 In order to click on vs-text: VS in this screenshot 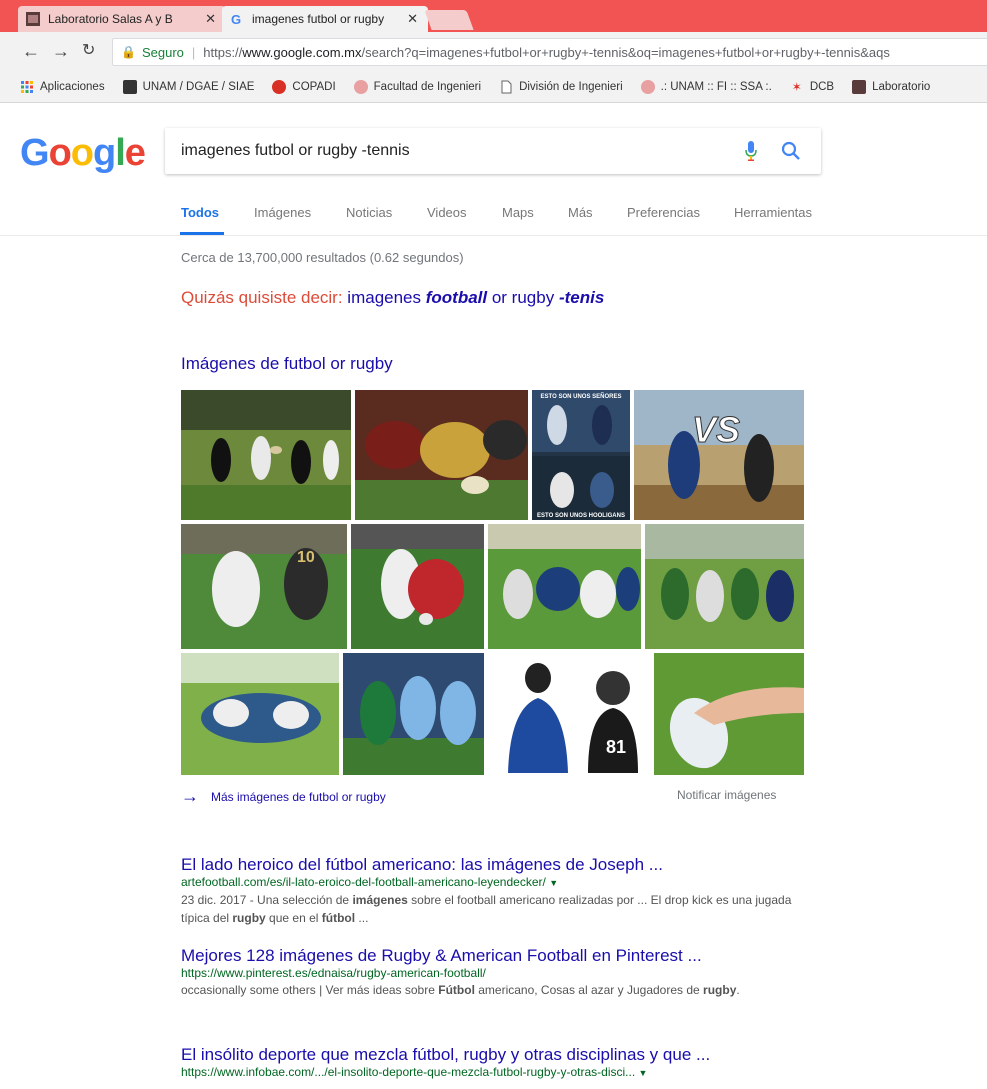, I will do `click(716, 429)`.